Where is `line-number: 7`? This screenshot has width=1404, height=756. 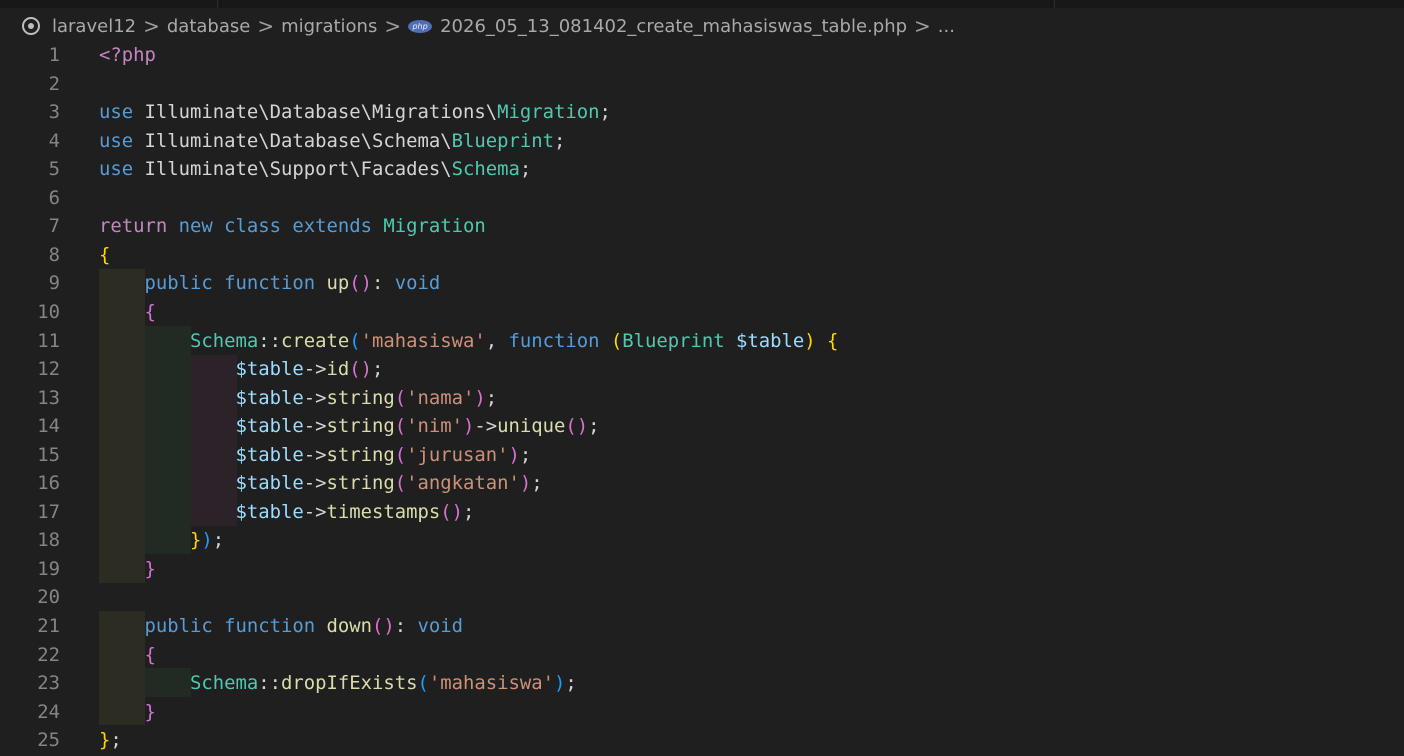
line-number: 7 is located at coordinates (54, 226).